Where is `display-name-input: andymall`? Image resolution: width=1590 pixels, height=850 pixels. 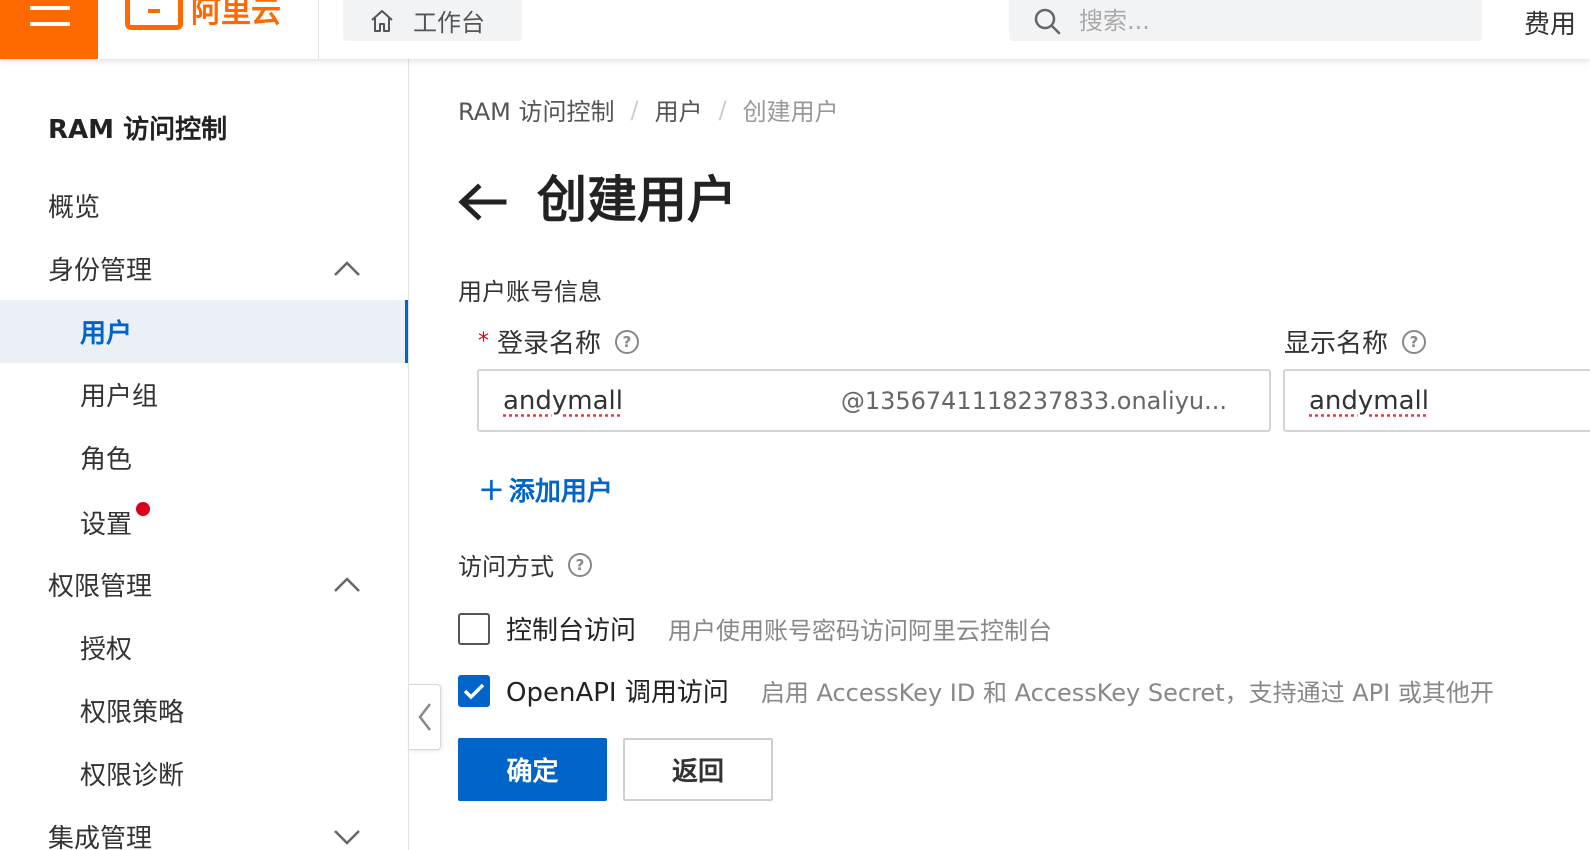 display-name-input: andymall is located at coordinates (1436, 400).